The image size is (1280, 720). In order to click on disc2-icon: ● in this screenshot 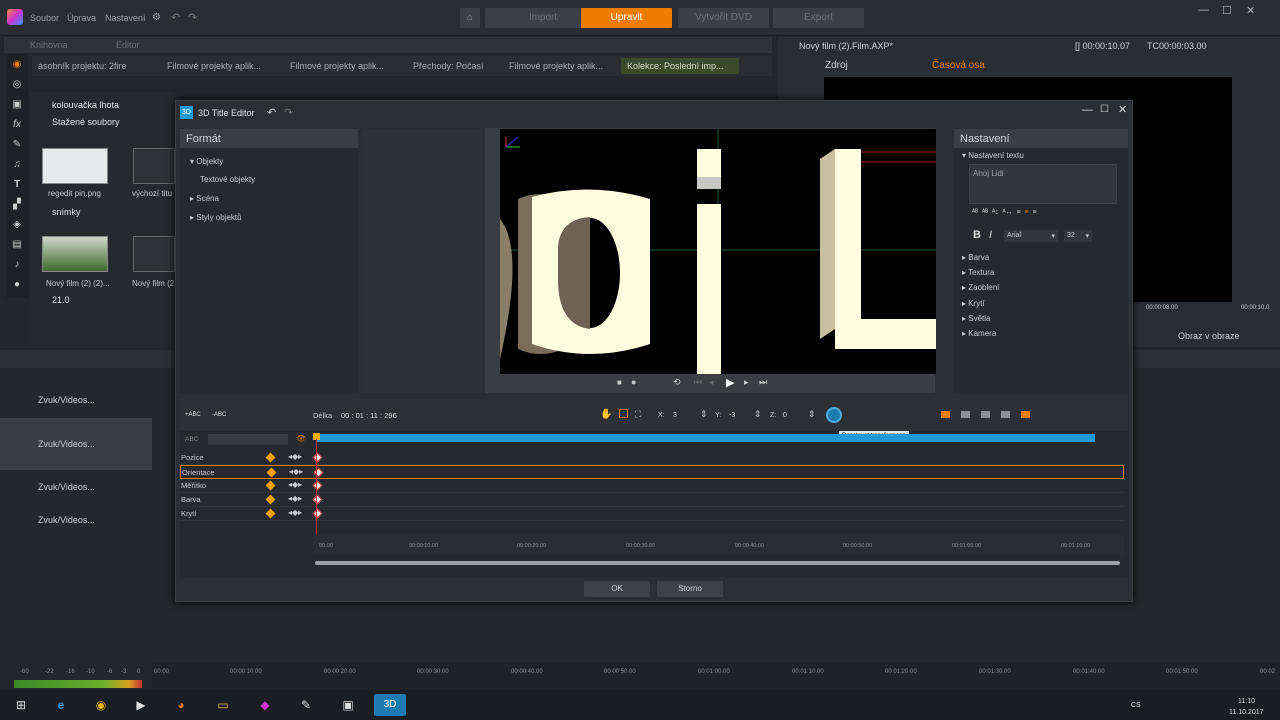, I will do `click(17, 285)`.